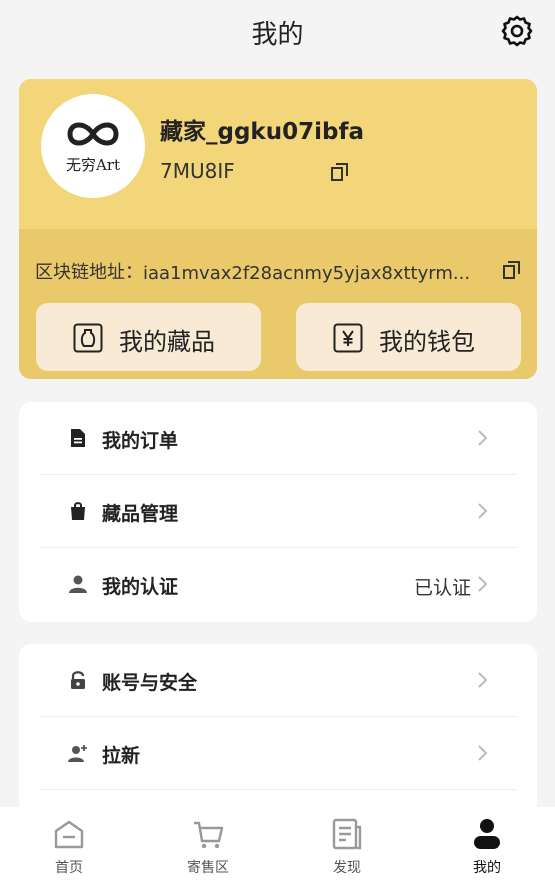  I want to click on shopping-bag-icon, so click(78, 511).